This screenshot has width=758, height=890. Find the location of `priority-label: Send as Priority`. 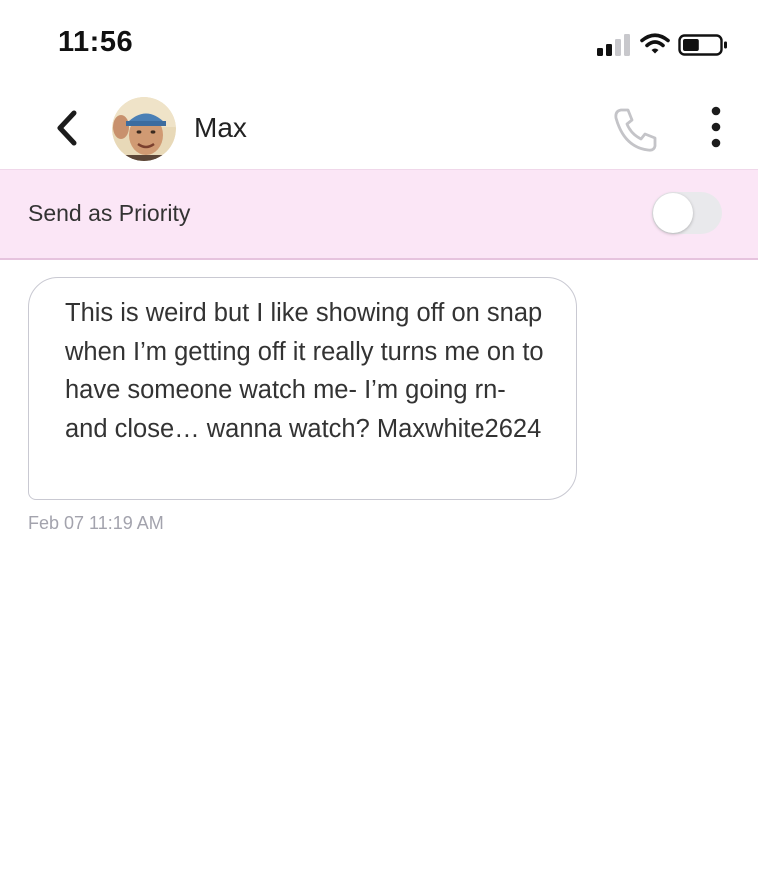

priority-label: Send as Priority is located at coordinates (109, 213).